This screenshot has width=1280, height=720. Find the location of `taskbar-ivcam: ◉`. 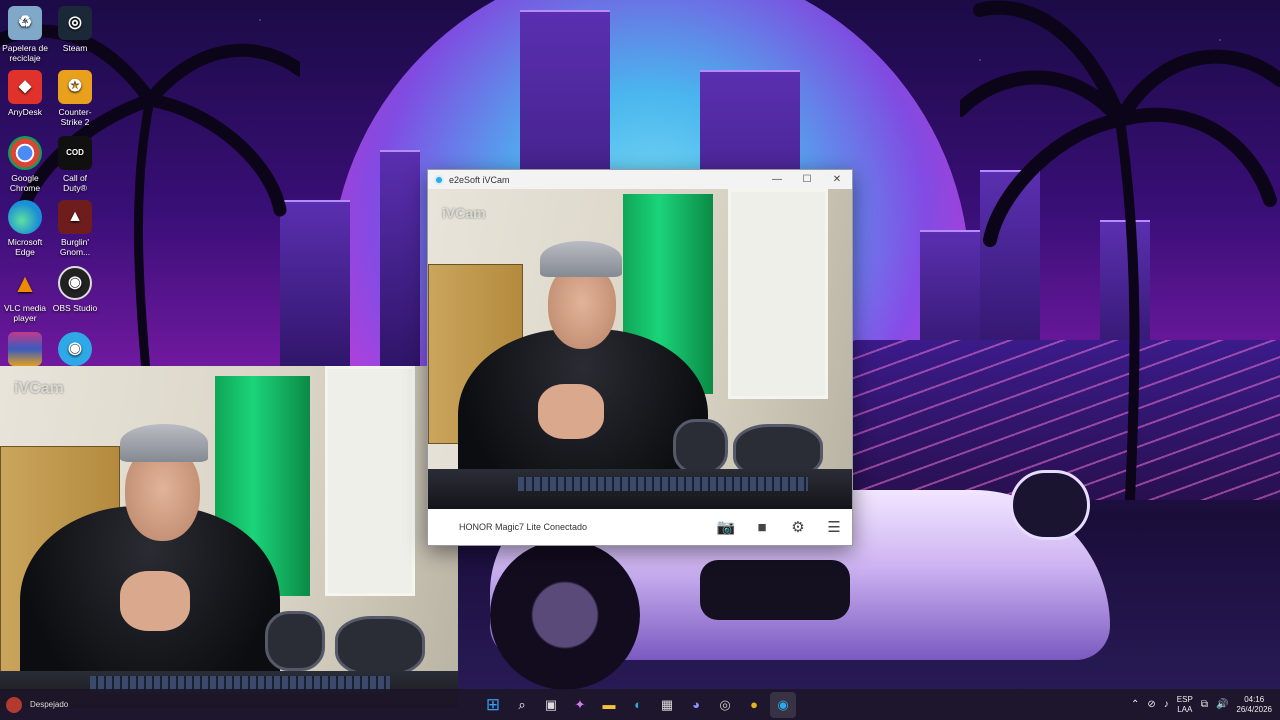

taskbar-ivcam: ◉ is located at coordinates (783, 704).